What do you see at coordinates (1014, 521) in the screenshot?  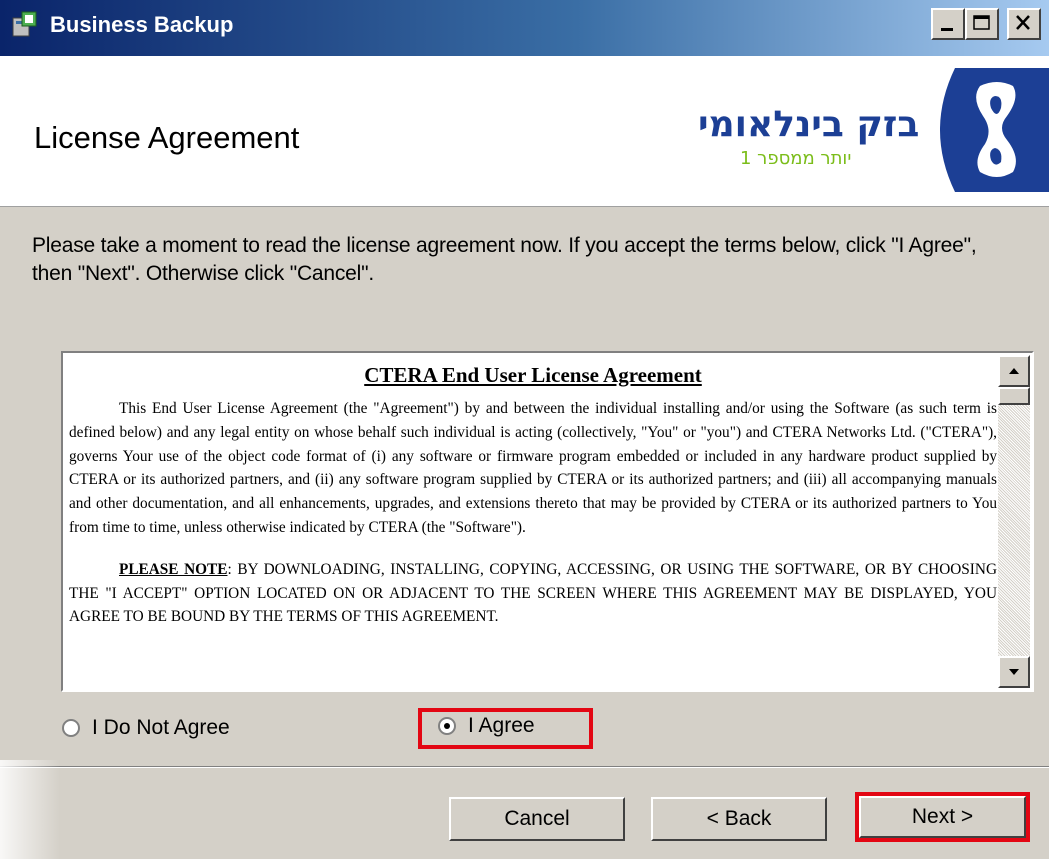 I see `vertical-scrollbar` at bounding box center [1014, 521].